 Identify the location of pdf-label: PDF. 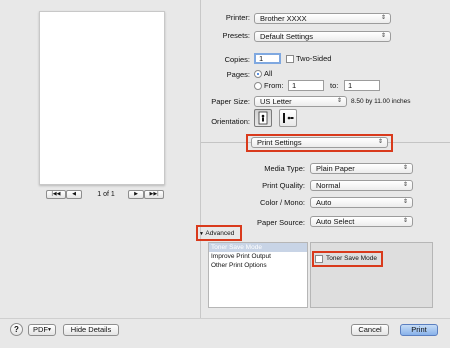
(40, 329).